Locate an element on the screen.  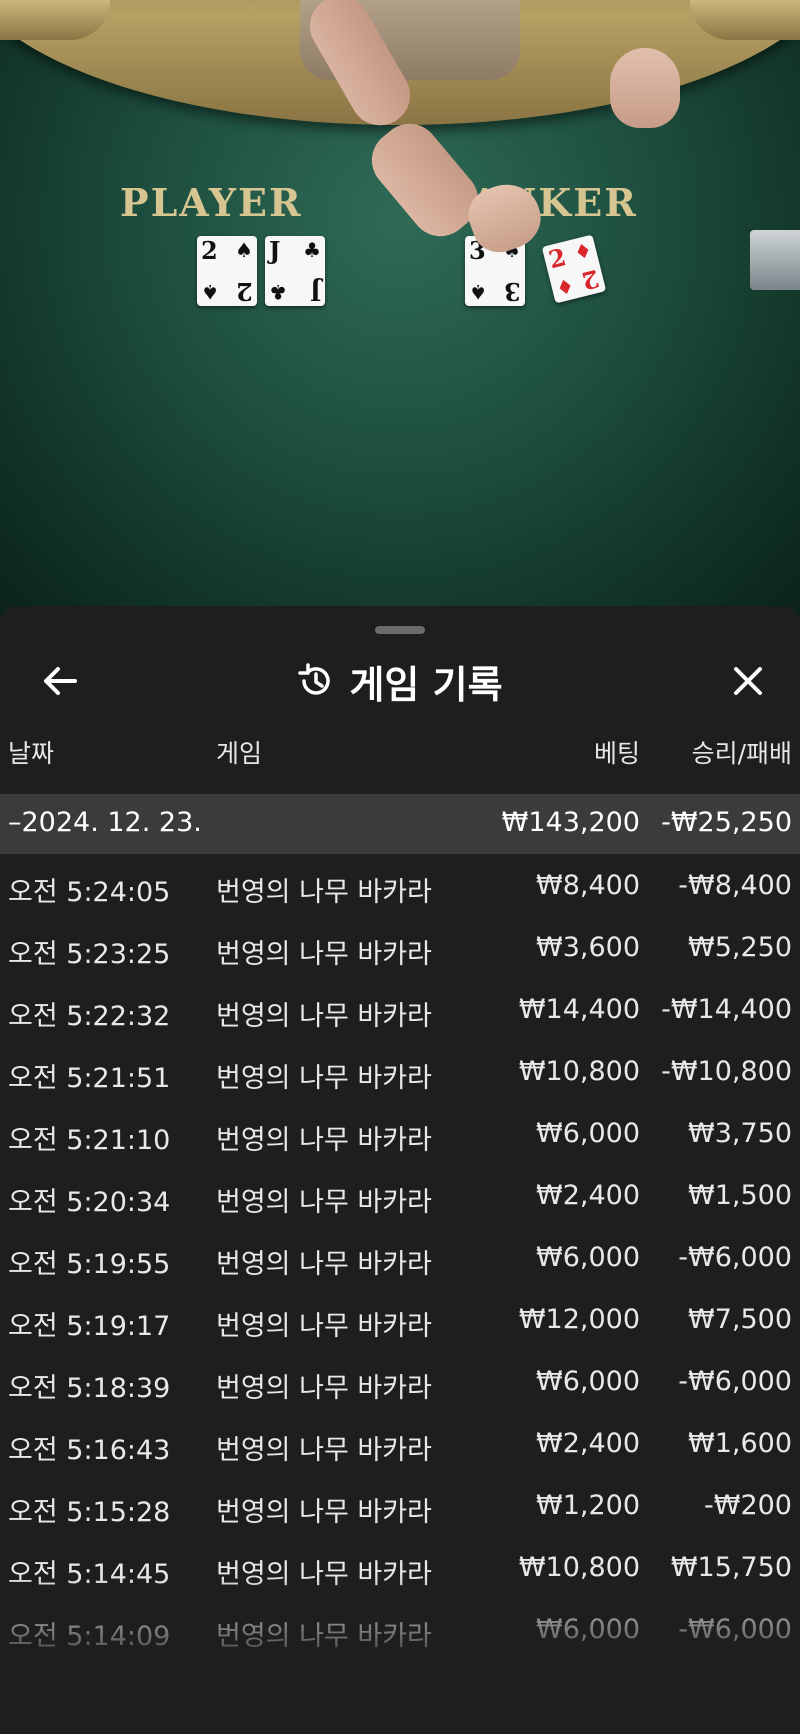
row-time: 오전 5:19:17 is located at coordinates (89, 1326).